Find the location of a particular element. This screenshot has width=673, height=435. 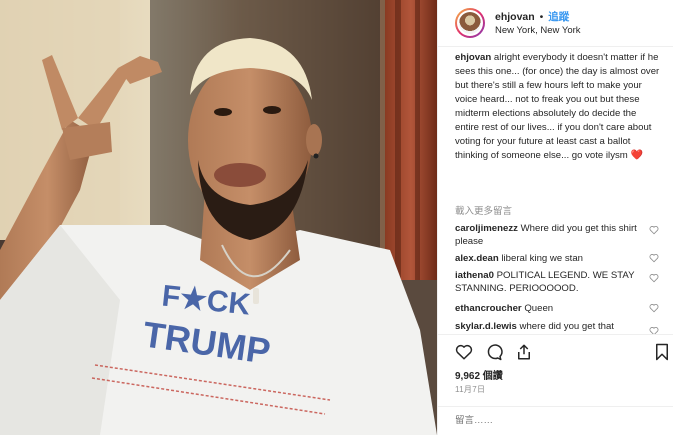

likes-count: 9,962 個讚 is located at coordinates (479, 374).